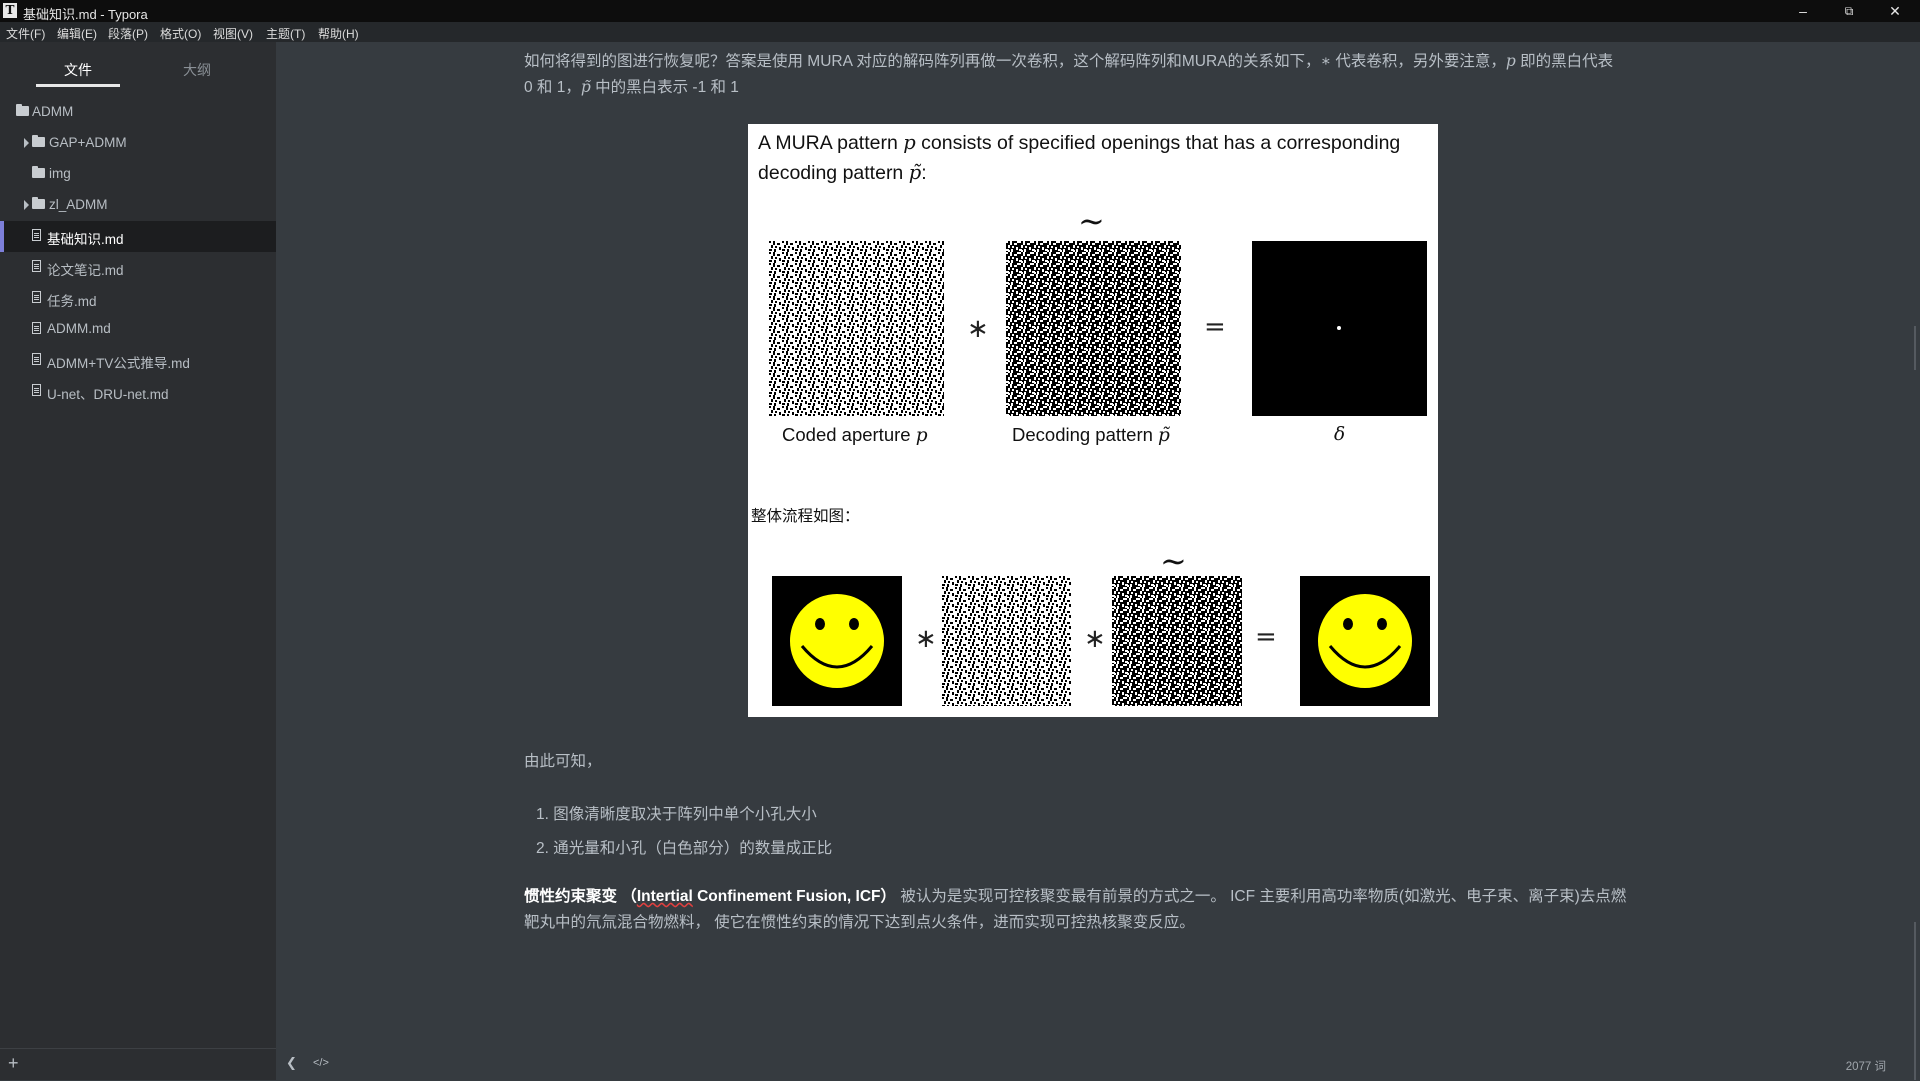 This screenshot has height=1081, width=1920. What do you see at coordinates (138, 112) in the screenshot?
I see `tree-folder-admm: ADMM` at bounding box center [138, 112].